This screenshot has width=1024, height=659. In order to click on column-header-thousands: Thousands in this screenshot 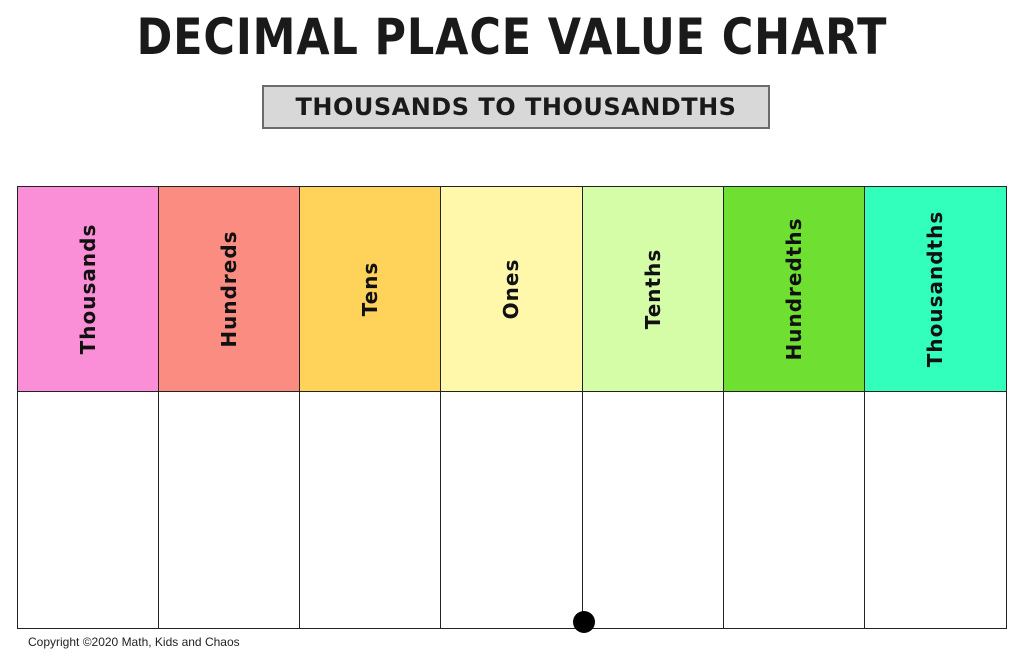, I will do `click(89, 289)`.